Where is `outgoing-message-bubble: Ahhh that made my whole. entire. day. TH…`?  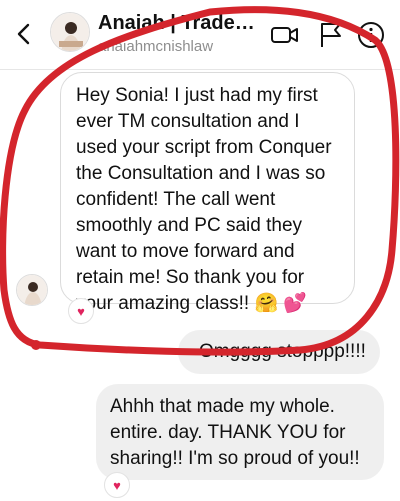
outgoing-message-bubble: Ahhh that made my whole. entire. day. TH… is located at coordinates (240, 432).